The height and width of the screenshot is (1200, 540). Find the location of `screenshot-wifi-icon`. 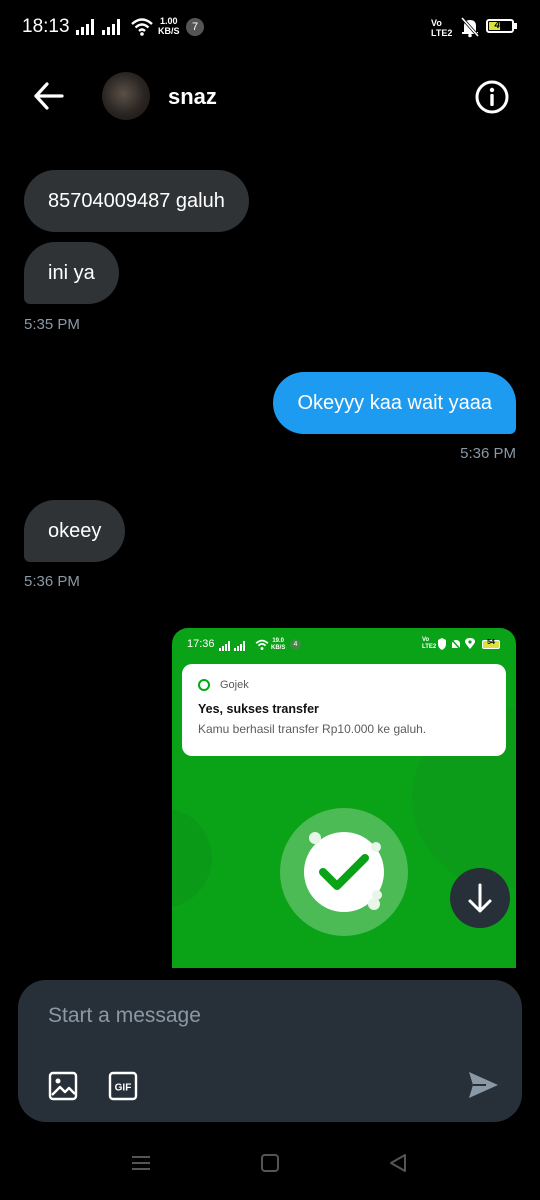

screenshot-wifi-icon is located at coordinates (262, 644).